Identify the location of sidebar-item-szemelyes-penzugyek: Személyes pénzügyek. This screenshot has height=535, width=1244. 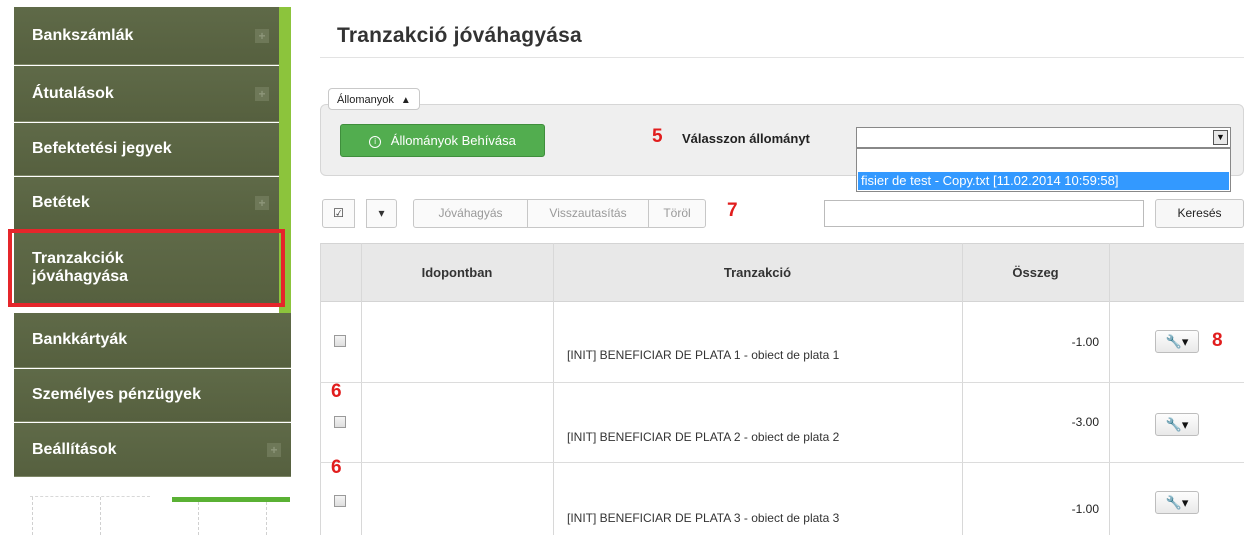
(152, 395).